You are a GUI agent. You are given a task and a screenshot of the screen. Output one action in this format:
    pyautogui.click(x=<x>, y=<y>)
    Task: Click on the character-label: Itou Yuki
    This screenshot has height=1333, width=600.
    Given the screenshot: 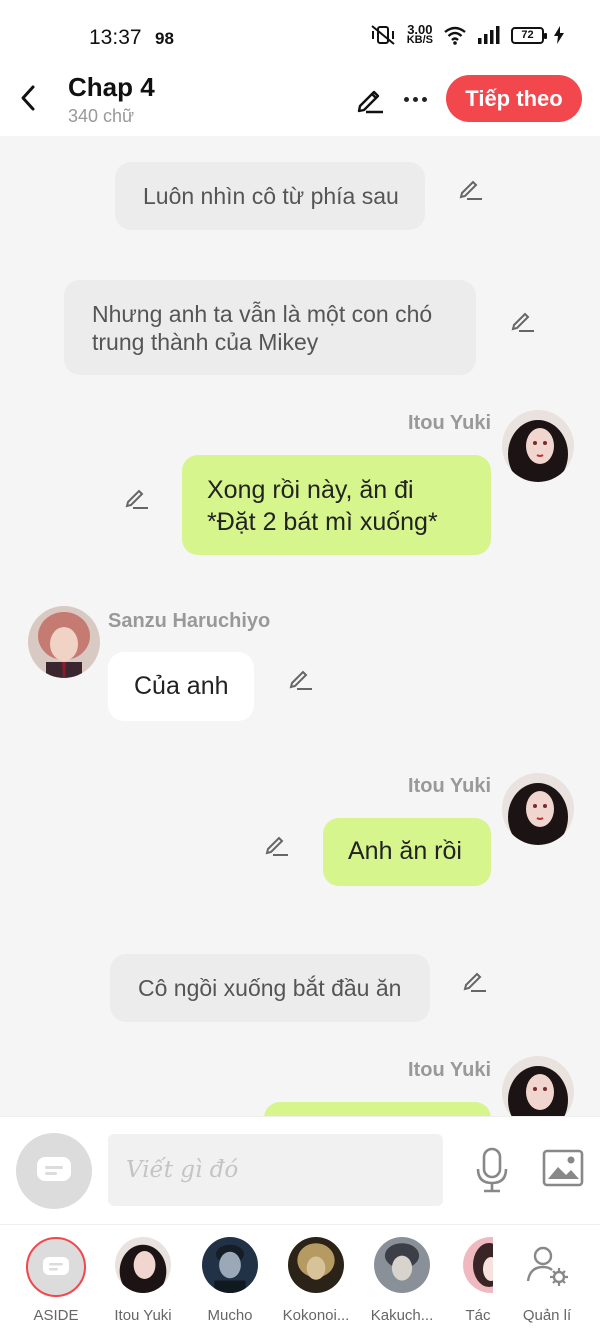 What is the action you would take?
    pyautogui.click(x=143, y=1315)
    